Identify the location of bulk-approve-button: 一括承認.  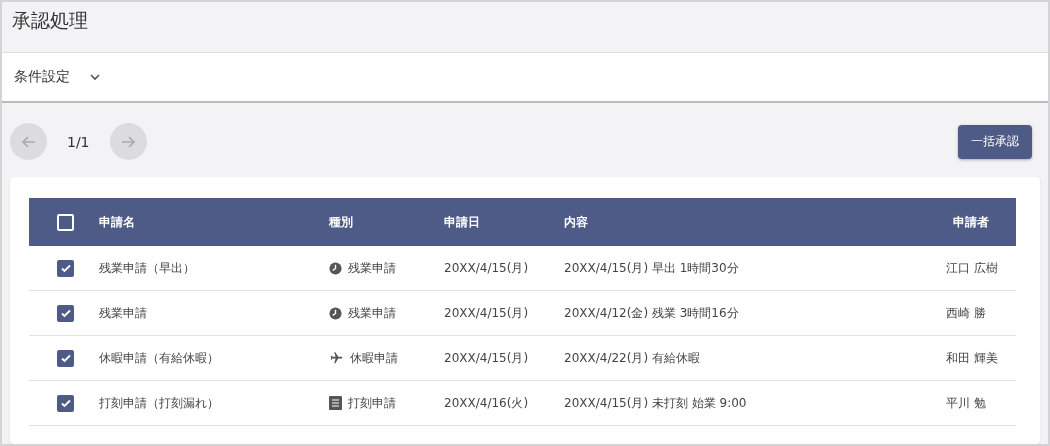
(995, 141).